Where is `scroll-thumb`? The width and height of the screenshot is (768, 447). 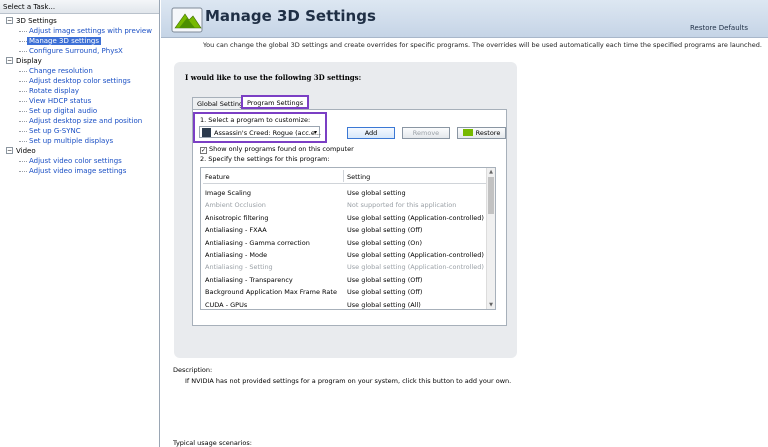
scroll-thumb is located at coordinates (491, 195).